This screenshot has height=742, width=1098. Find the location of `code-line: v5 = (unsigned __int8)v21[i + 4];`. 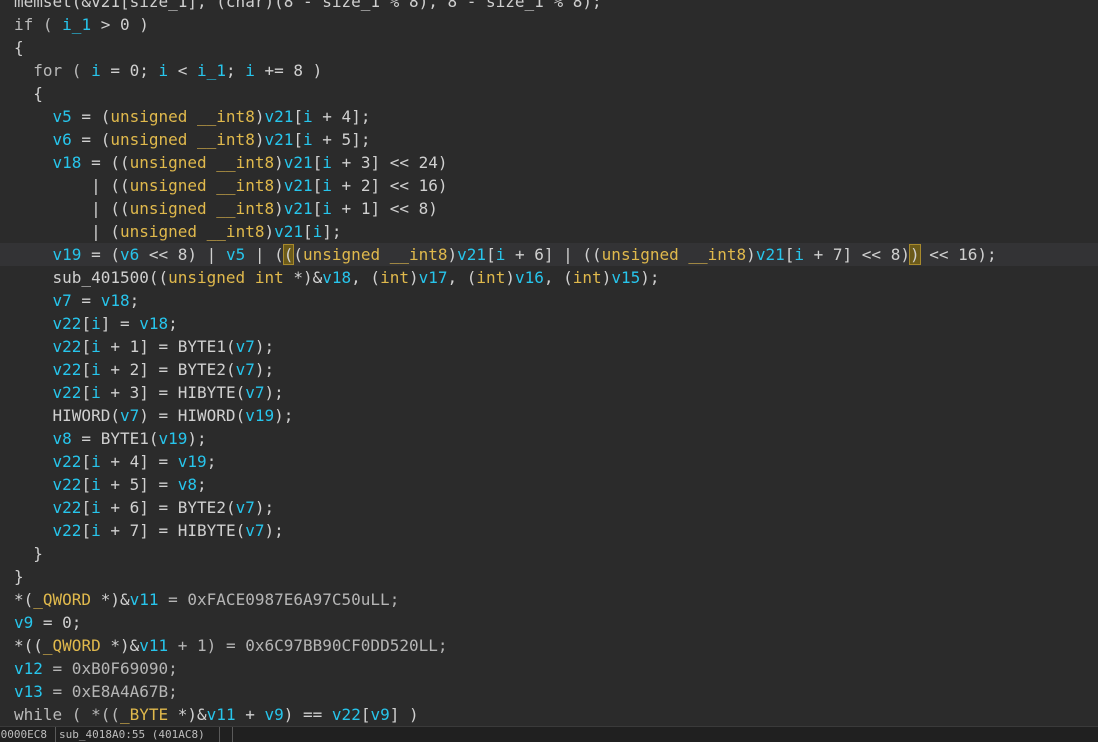

code-line: v5 = (unsigned __int8)v21[i + 4]; is located at coordinates (192, 116).